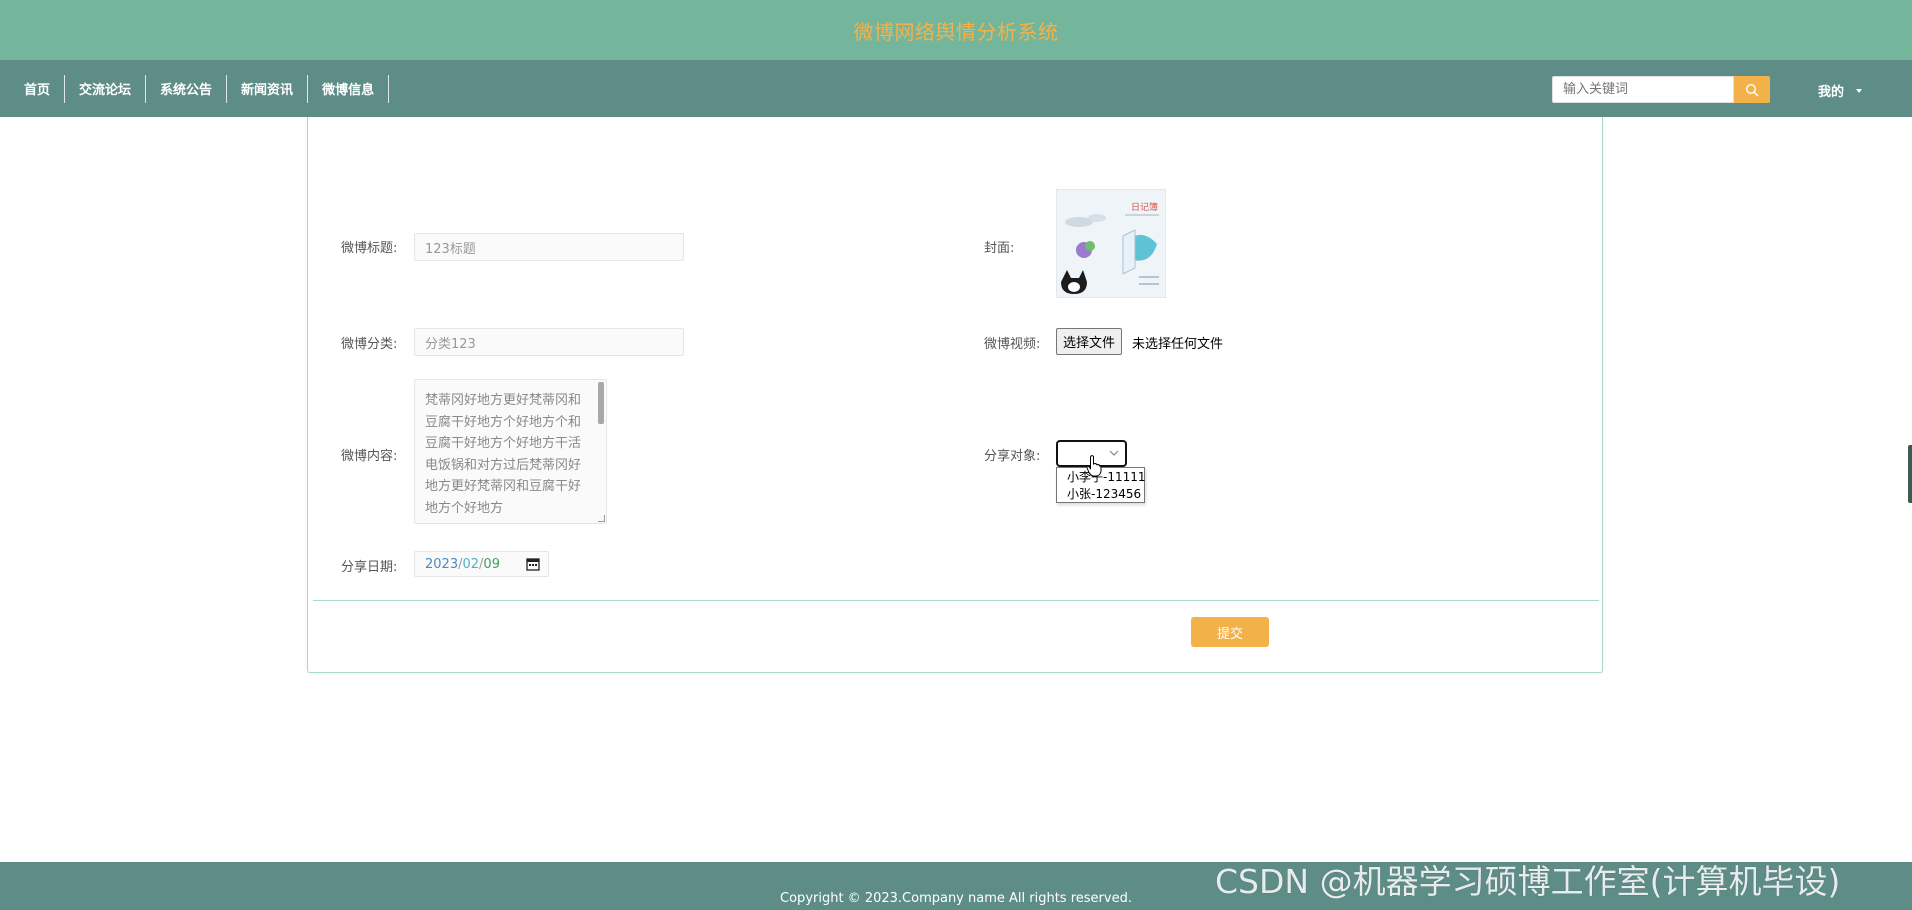  Describe the element at coordinates (1859, 90) in the screenshot. I see `caret-down-icon` at that location.